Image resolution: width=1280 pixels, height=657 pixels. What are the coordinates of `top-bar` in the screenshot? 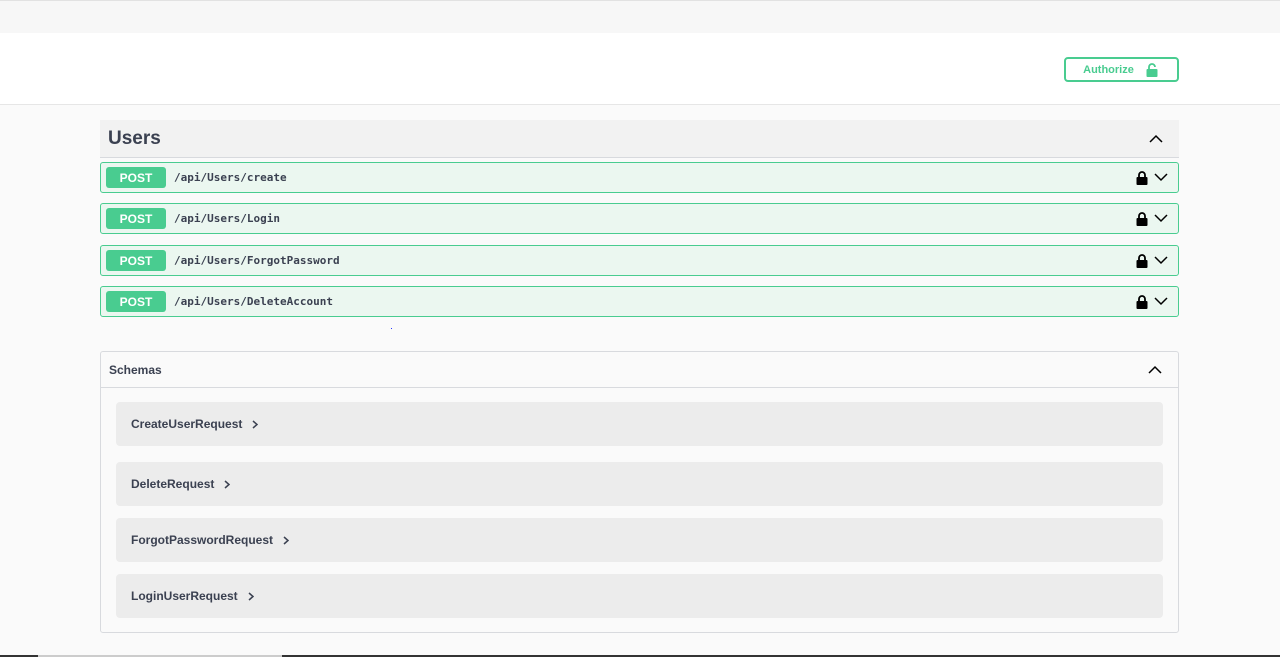 It's located at (640, 17).